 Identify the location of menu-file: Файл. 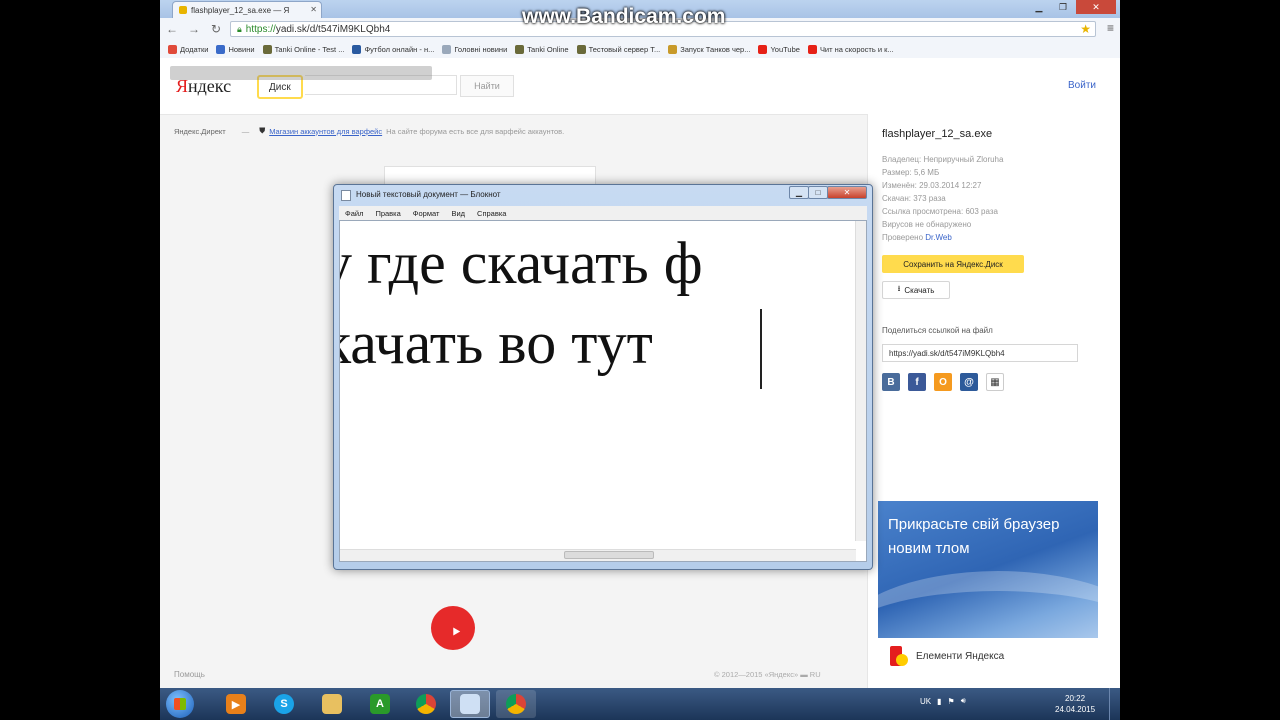
(354, 213).